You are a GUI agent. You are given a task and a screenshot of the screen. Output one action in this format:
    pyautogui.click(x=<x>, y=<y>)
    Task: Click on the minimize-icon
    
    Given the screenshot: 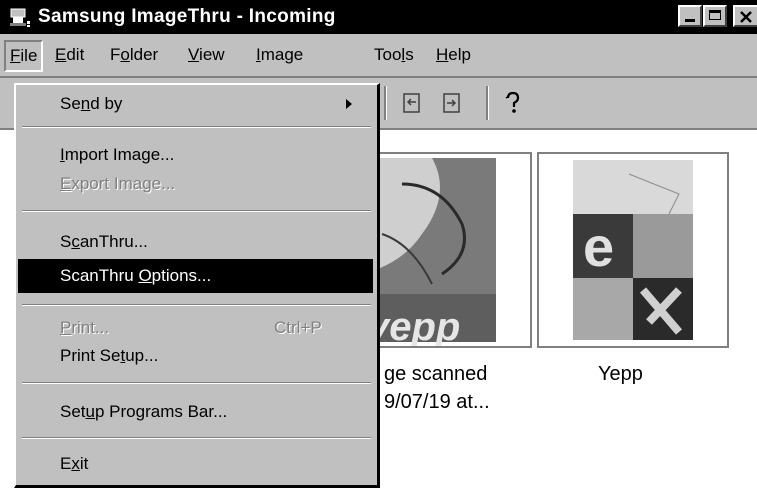 What is the action you would take?
    pyautogui.click(x=690, y=20)
    